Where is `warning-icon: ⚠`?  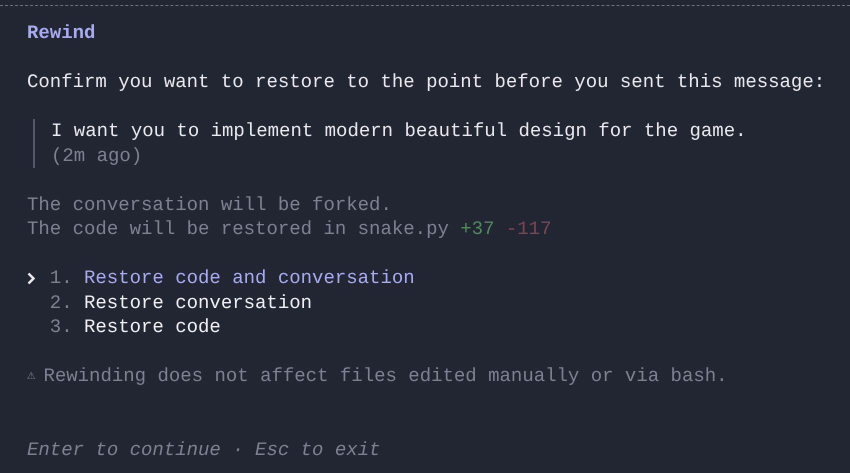 warning-icon: ⚠ is located at coordinates (31, 376).